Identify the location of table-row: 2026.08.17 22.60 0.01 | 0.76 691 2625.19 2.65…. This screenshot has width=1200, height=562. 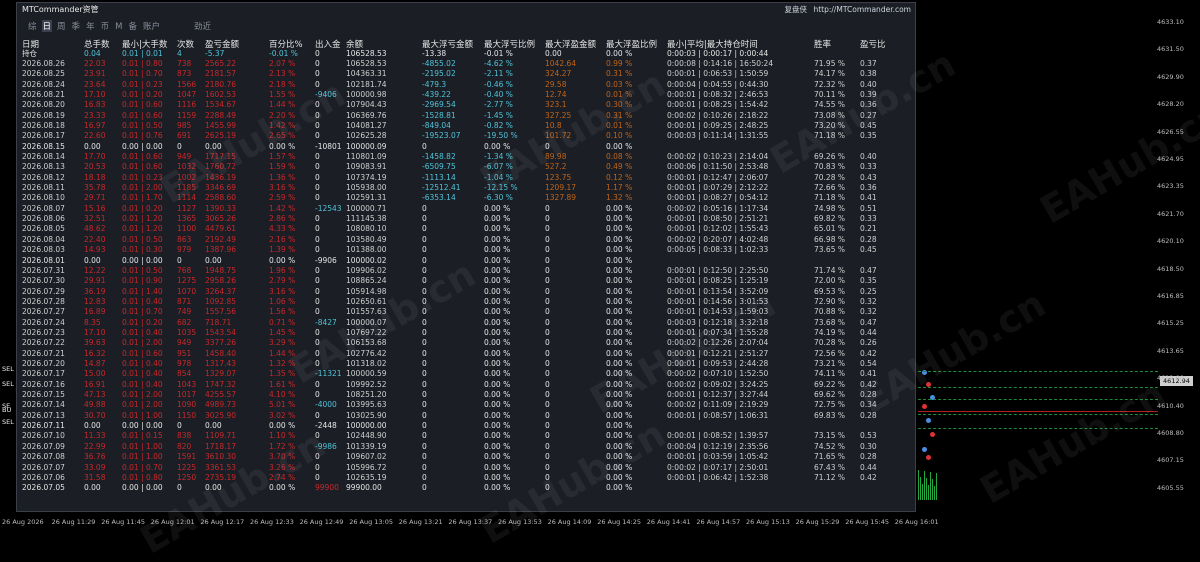
(466, 136).